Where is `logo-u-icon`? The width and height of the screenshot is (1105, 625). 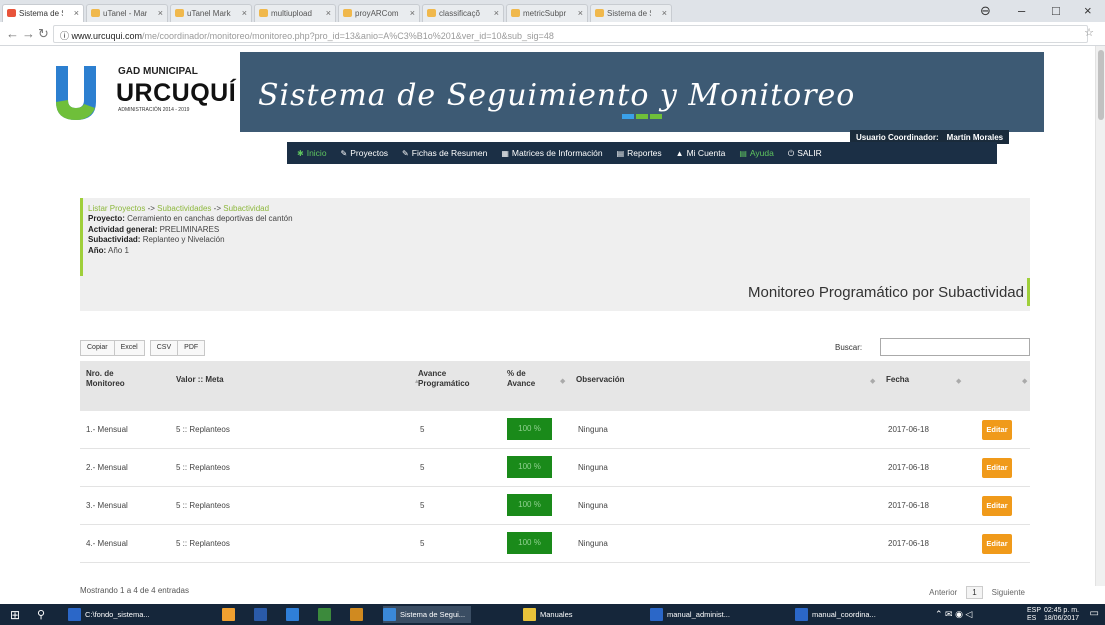
logo-u-icon is located at coordinates (76, 93).